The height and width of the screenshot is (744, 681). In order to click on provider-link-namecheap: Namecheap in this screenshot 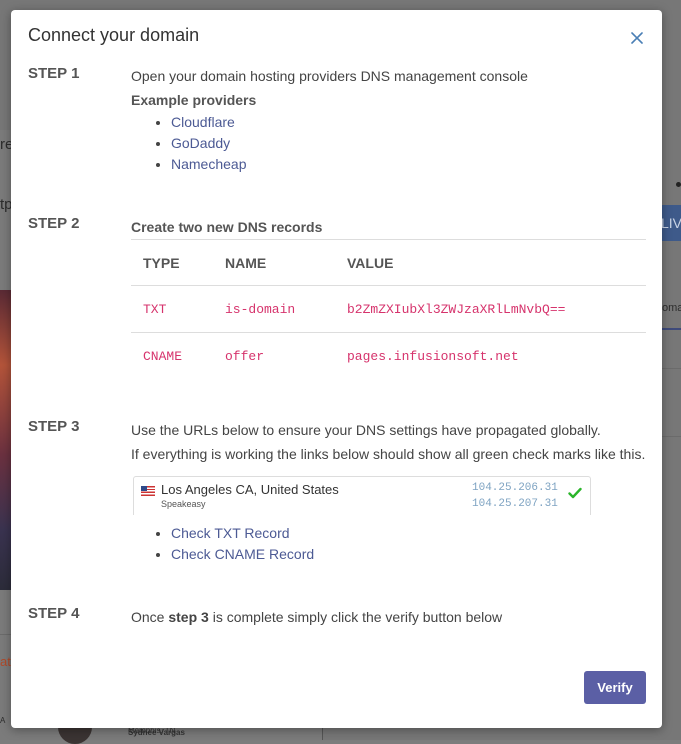, I will do `click(209, 164)`.